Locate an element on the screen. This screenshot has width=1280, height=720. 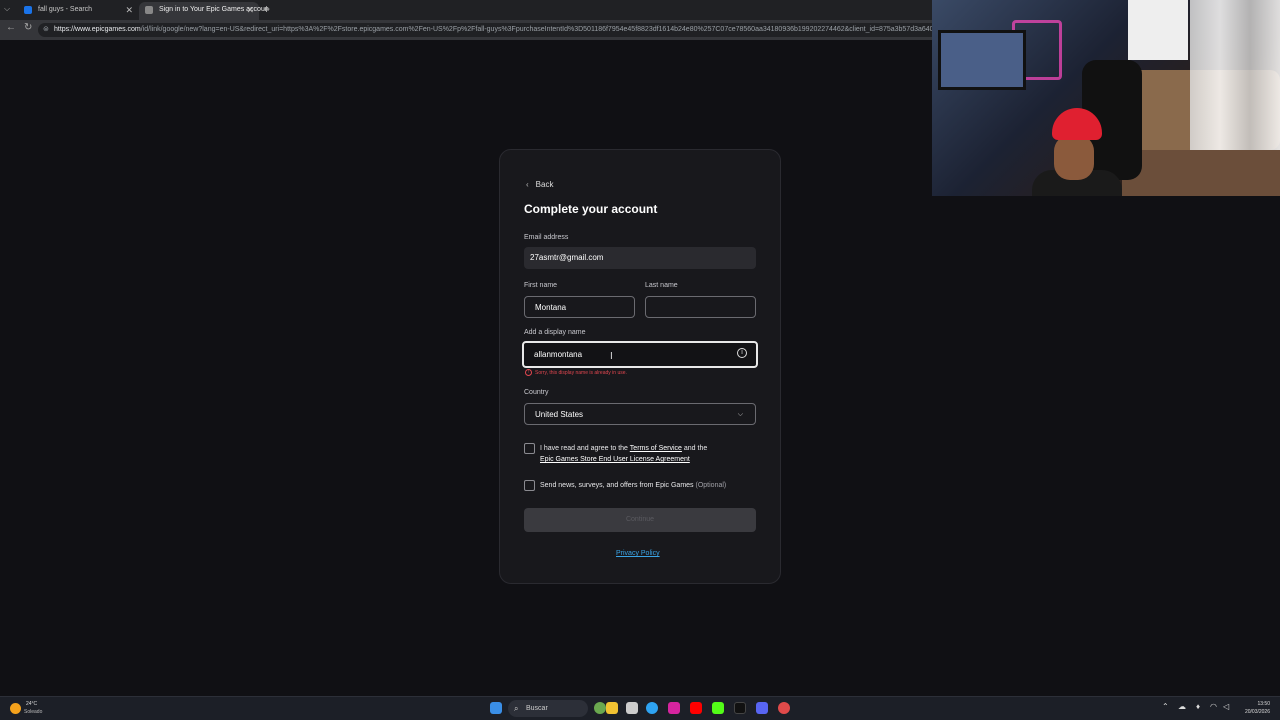
bing-favicon-icon is located at coordinates (28, 10).